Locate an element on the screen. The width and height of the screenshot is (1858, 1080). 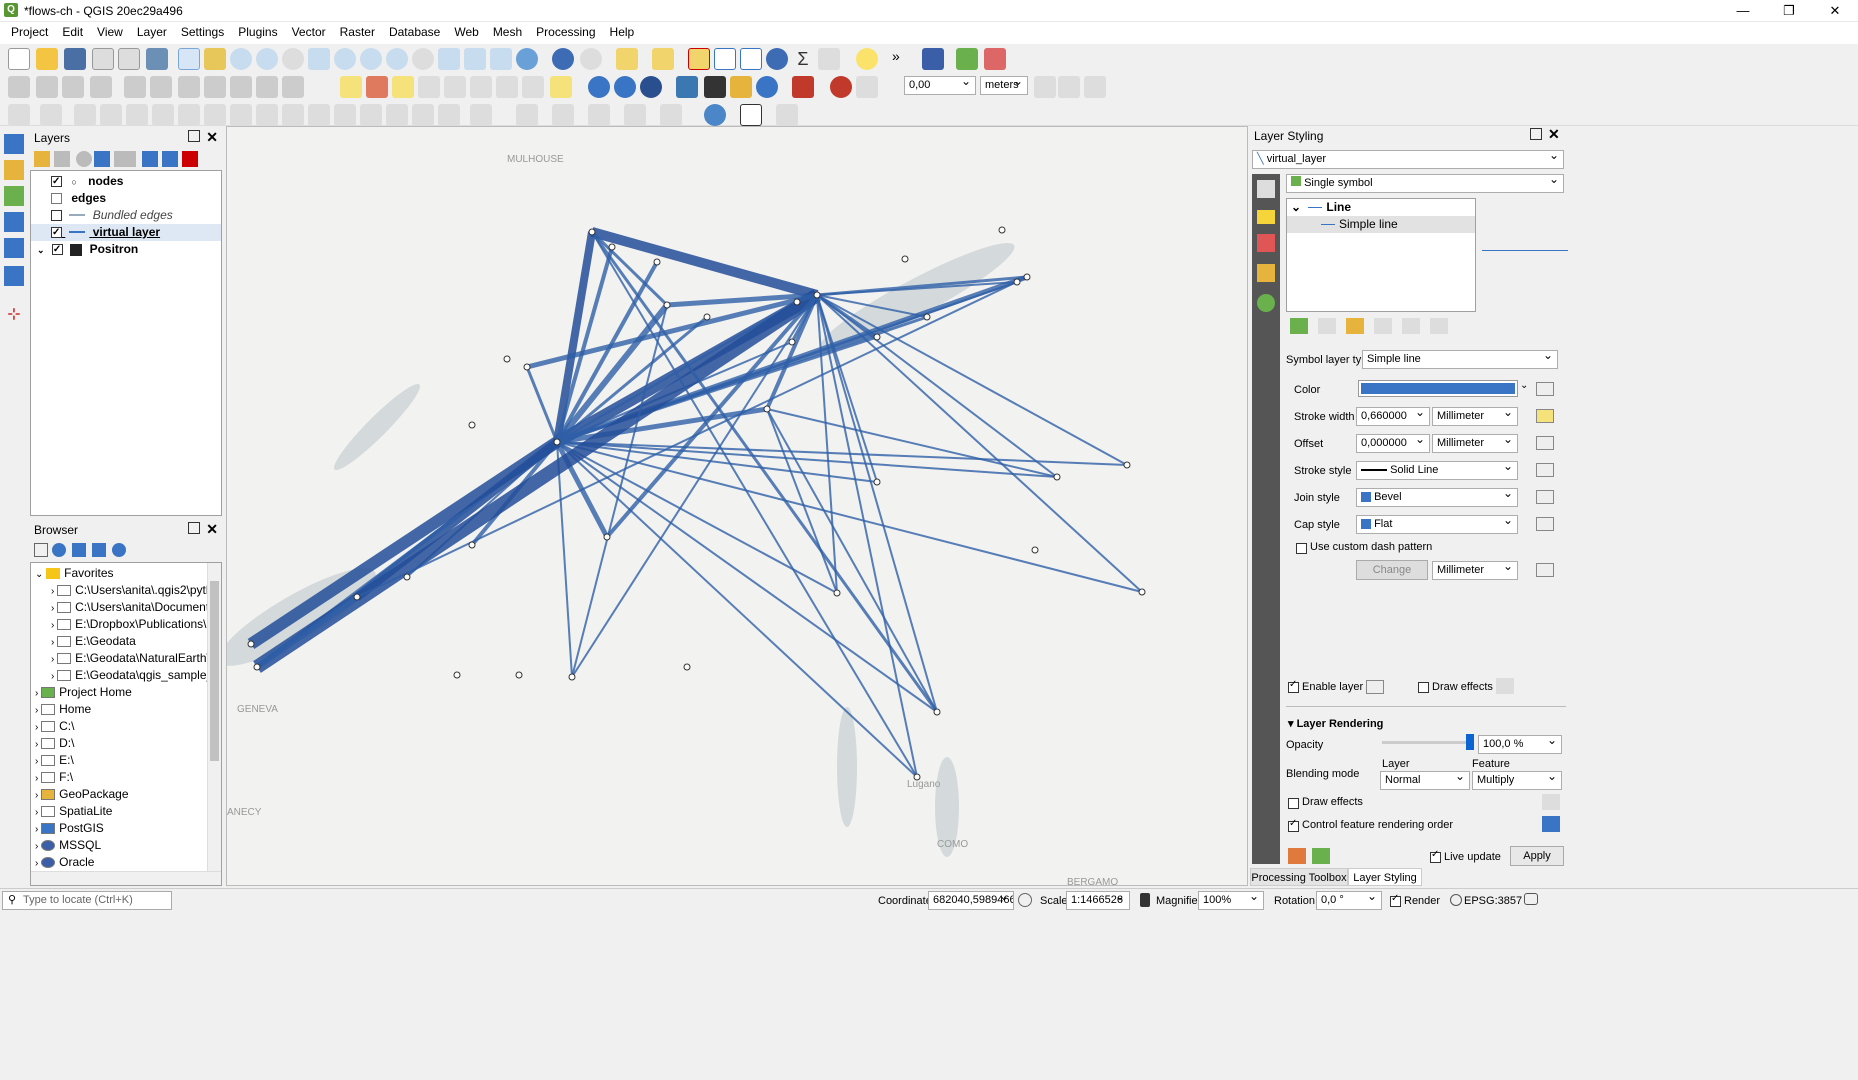
add-table-icon is located at coordinates (14, 248).